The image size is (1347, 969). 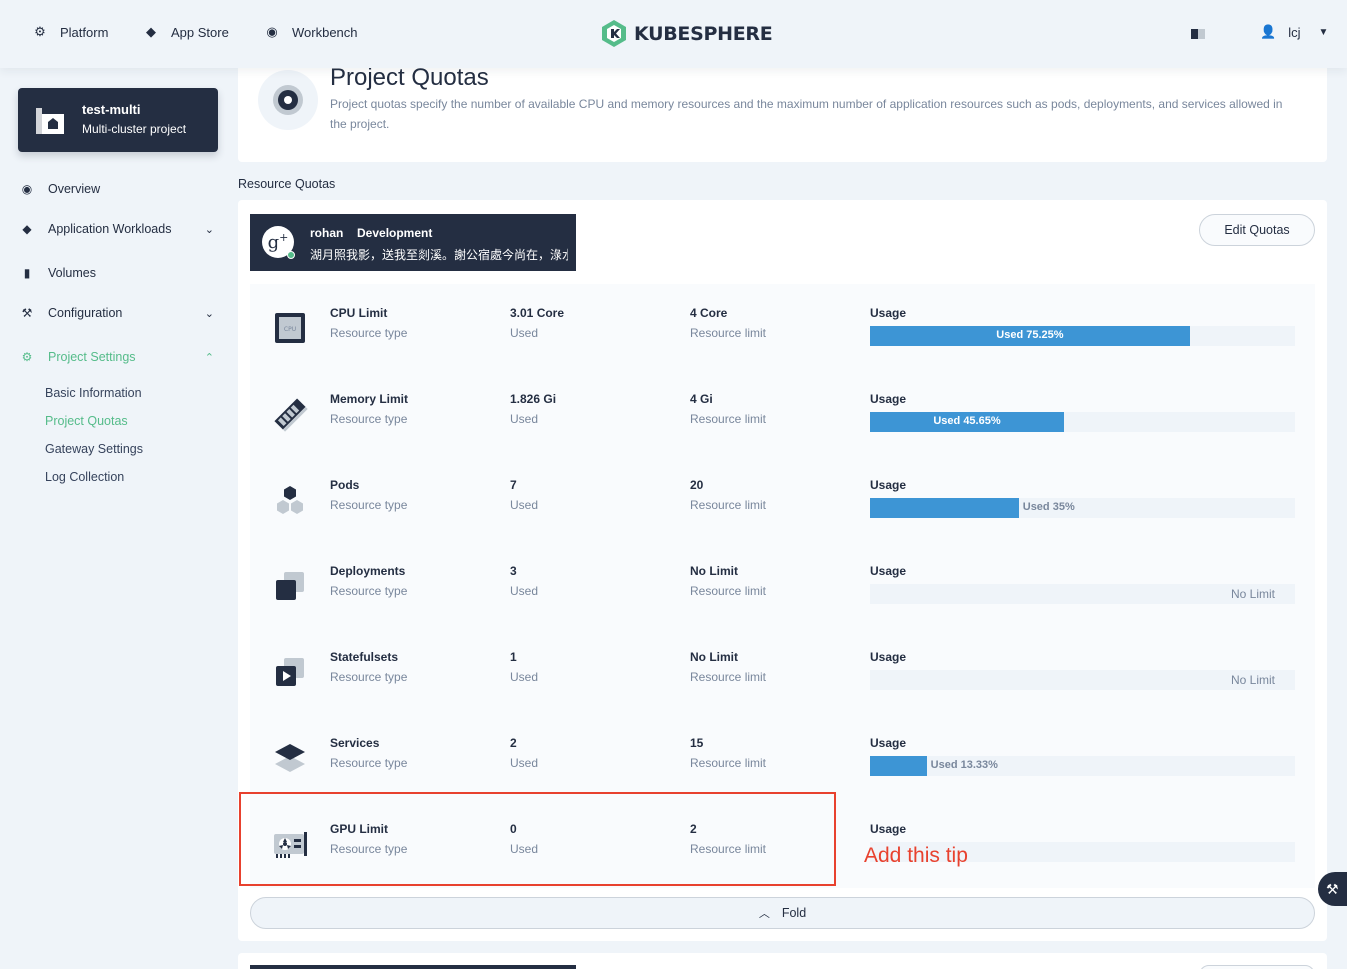 I want to click on logo-text: KUBESPHERE, so click(x=703, y=33).